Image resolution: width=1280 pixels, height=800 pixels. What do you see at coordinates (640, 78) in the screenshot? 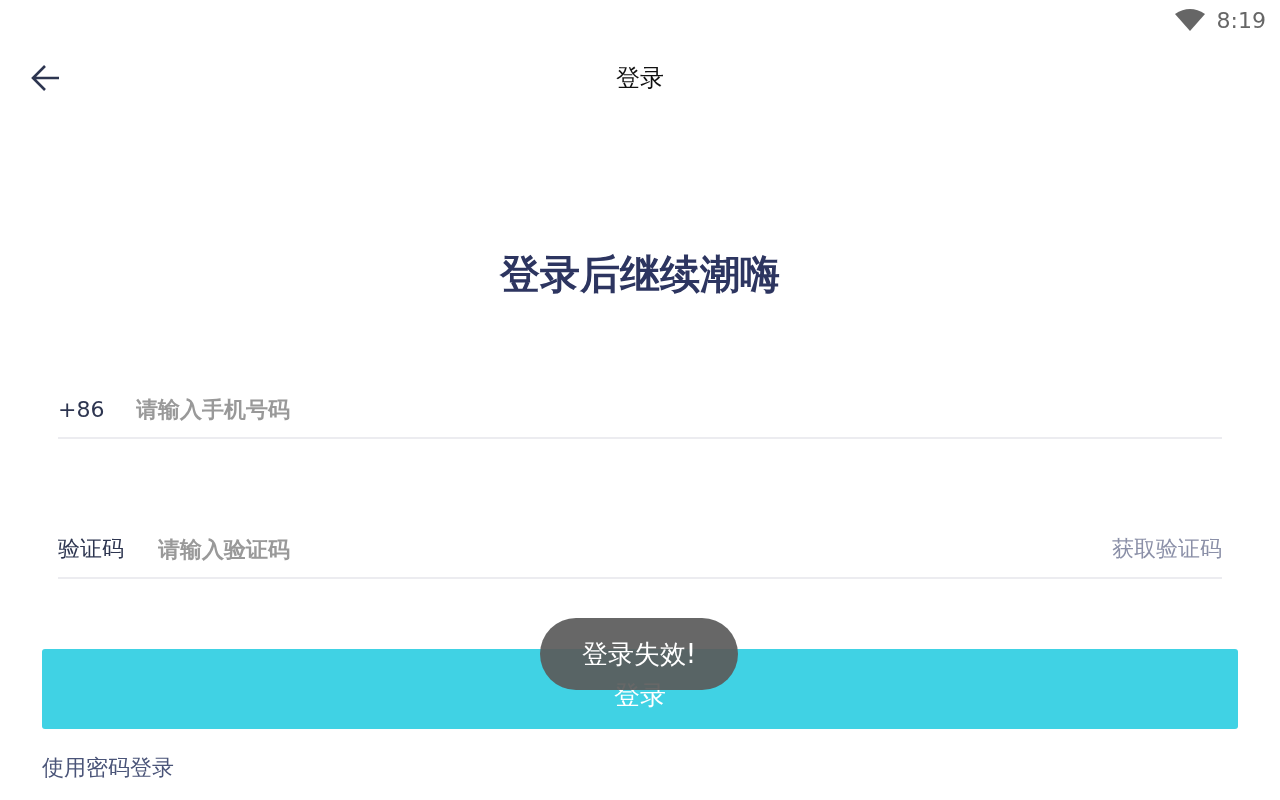
I see `page-title: 登录` at bounding box center [640, 78].